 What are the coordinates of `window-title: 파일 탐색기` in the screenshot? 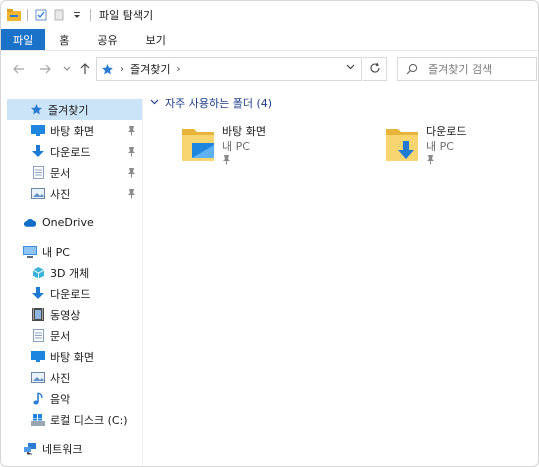 It's located at (126, 15).